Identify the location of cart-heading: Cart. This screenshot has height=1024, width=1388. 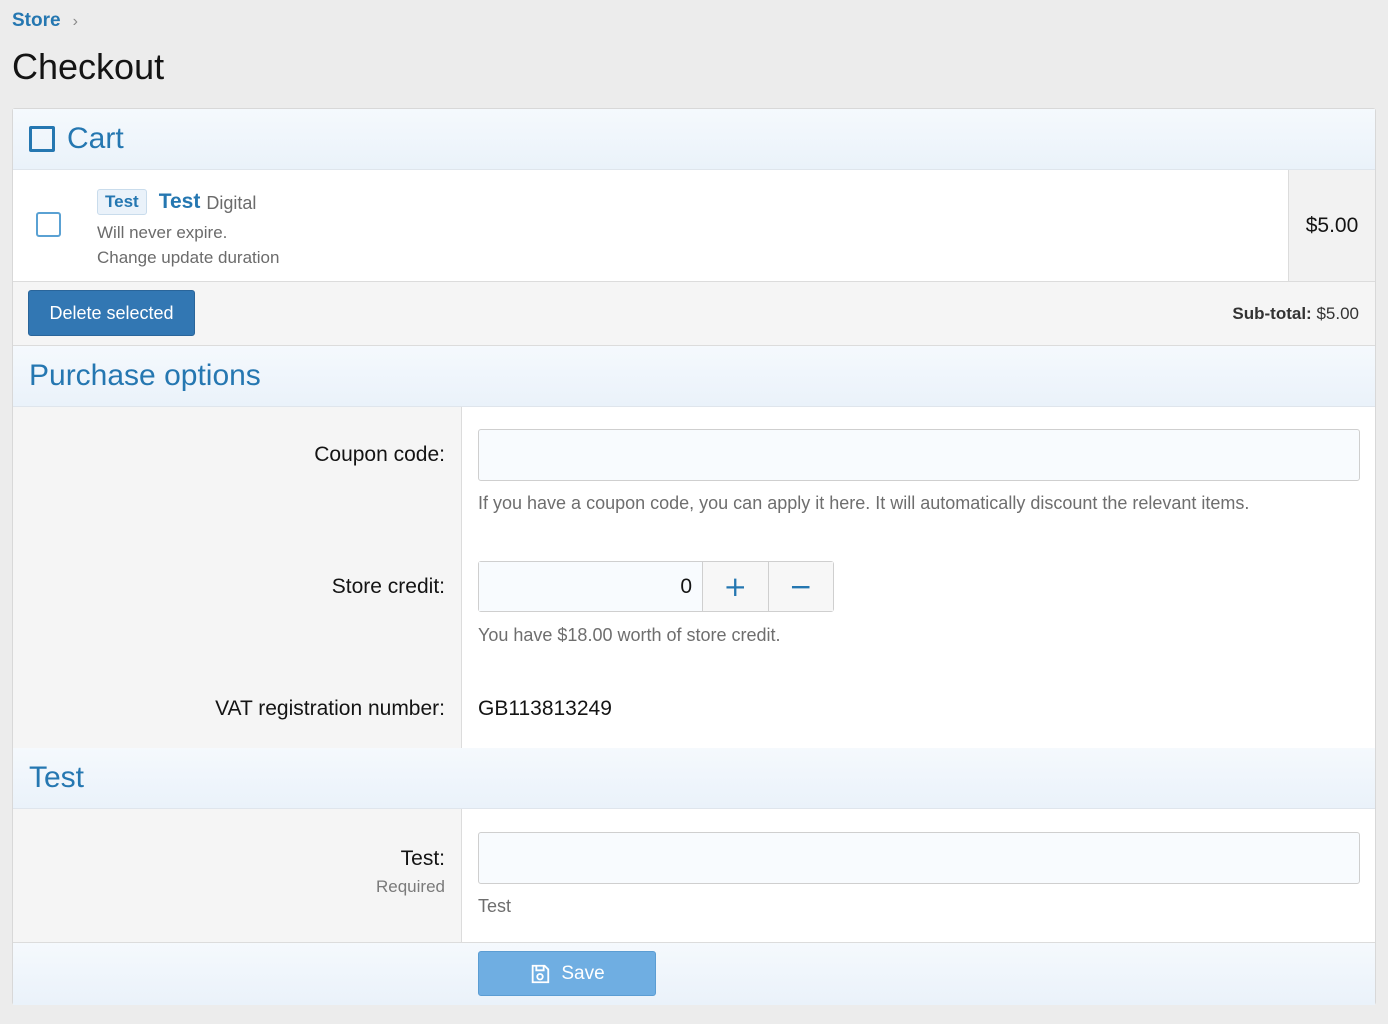
(694, 139).